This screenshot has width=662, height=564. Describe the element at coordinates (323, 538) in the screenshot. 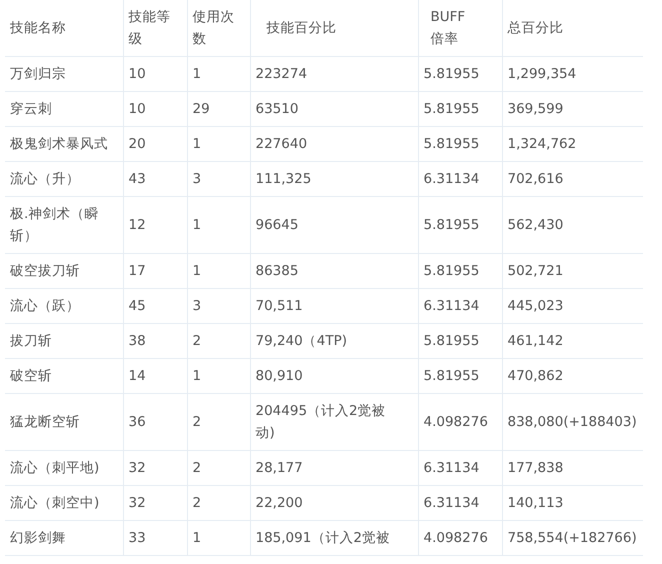

I see `table-cell: 185,091（计入2觉被` at that location.